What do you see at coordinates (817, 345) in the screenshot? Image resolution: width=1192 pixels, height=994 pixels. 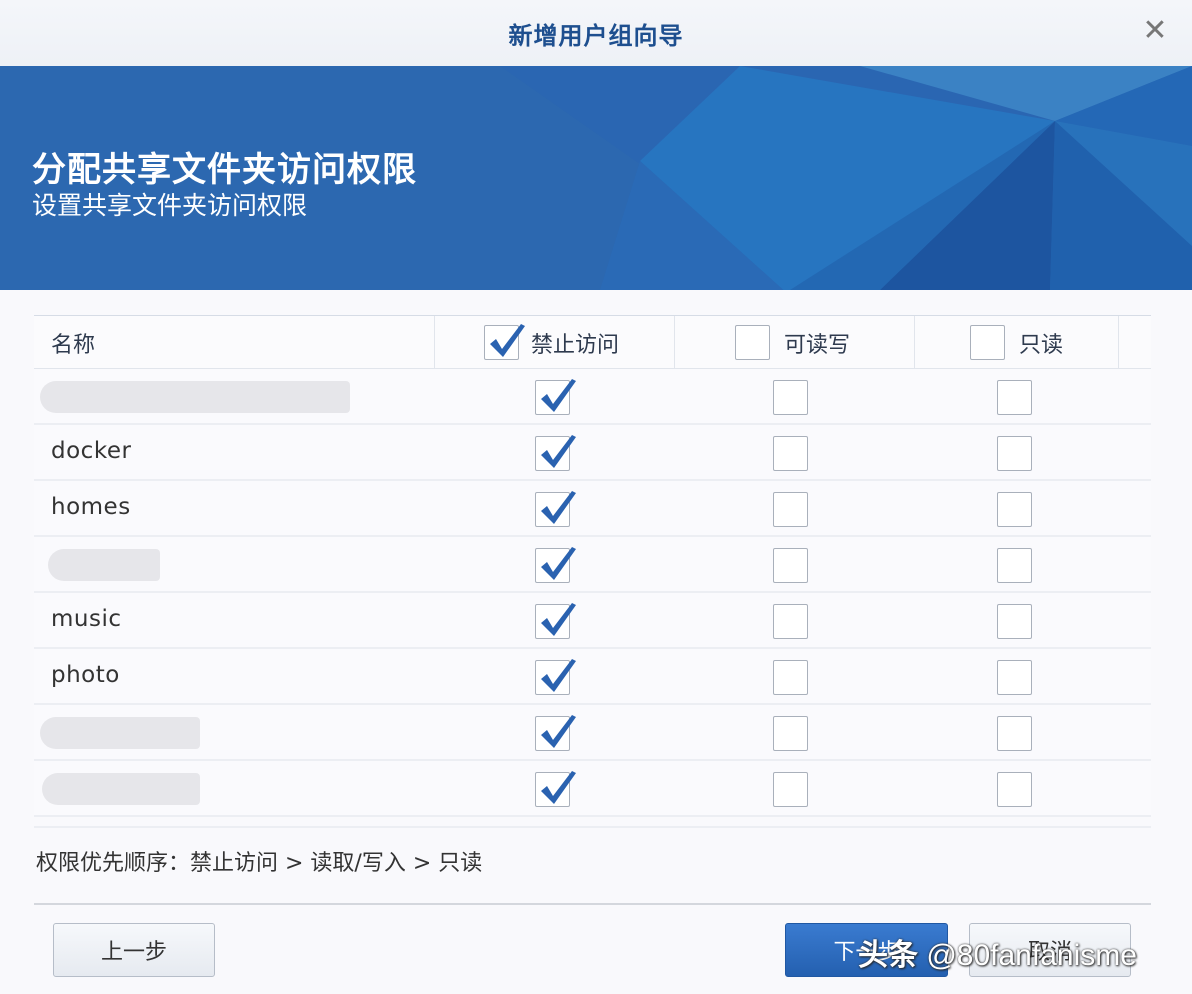 I see `column-label: 可读写` at bounding box center [817, 345].